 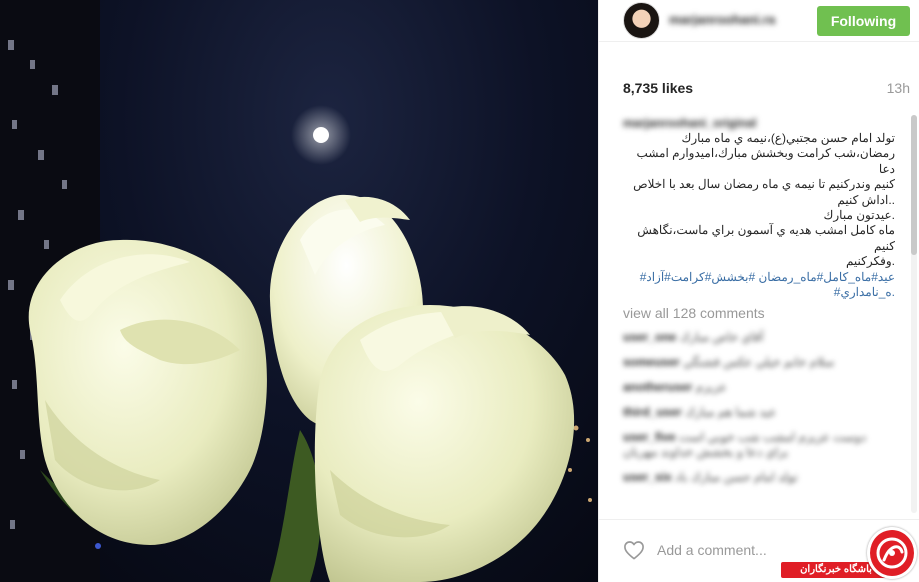 What do you see at coordinates (295, 506) in the screenshot?
I see `stem` at bounding box center [295, 506].